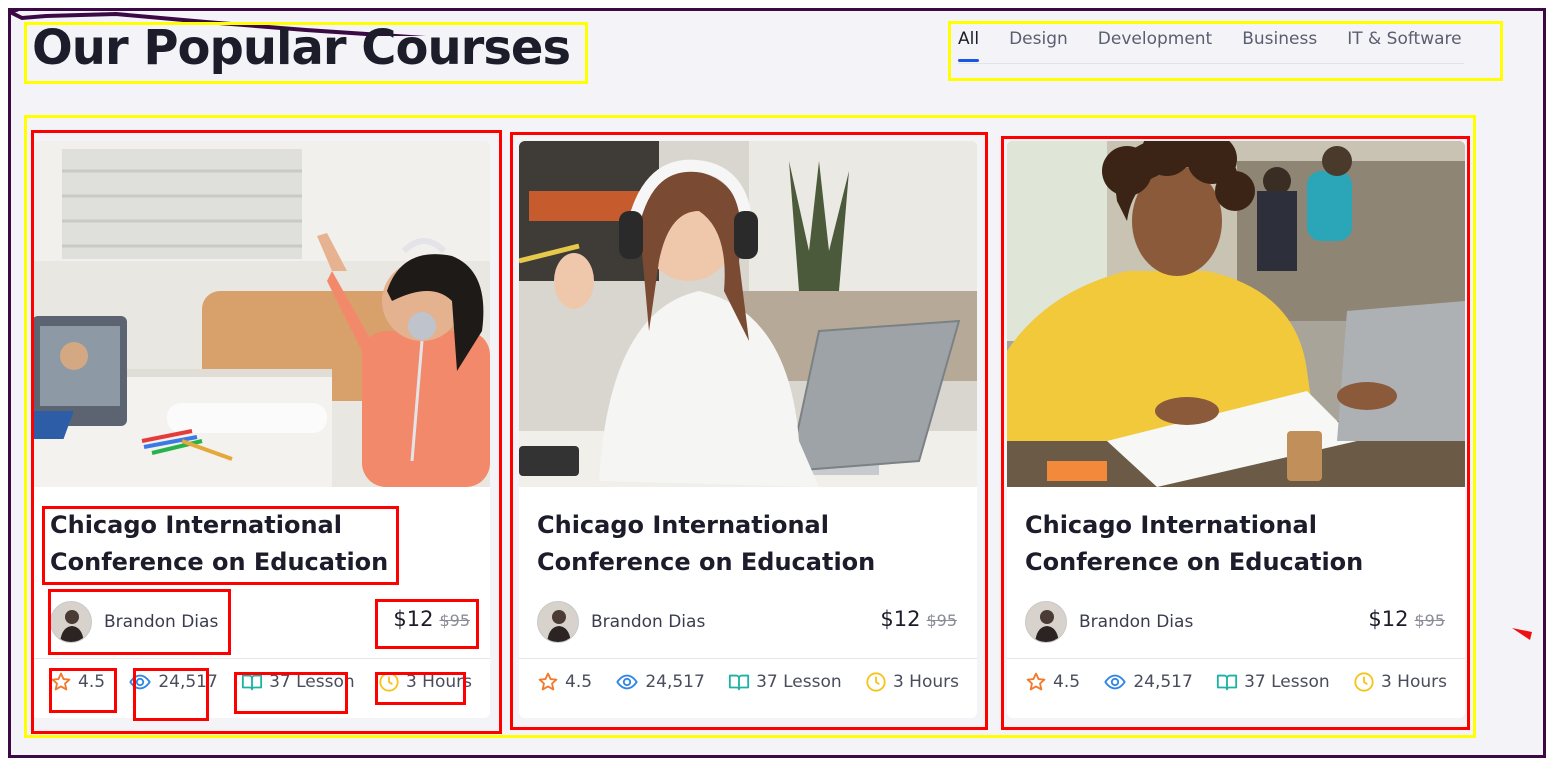 Image resolution: width=1554 pixels, height=761 pixels. I want to click on annotation-box-lessons, so click(291, 693).